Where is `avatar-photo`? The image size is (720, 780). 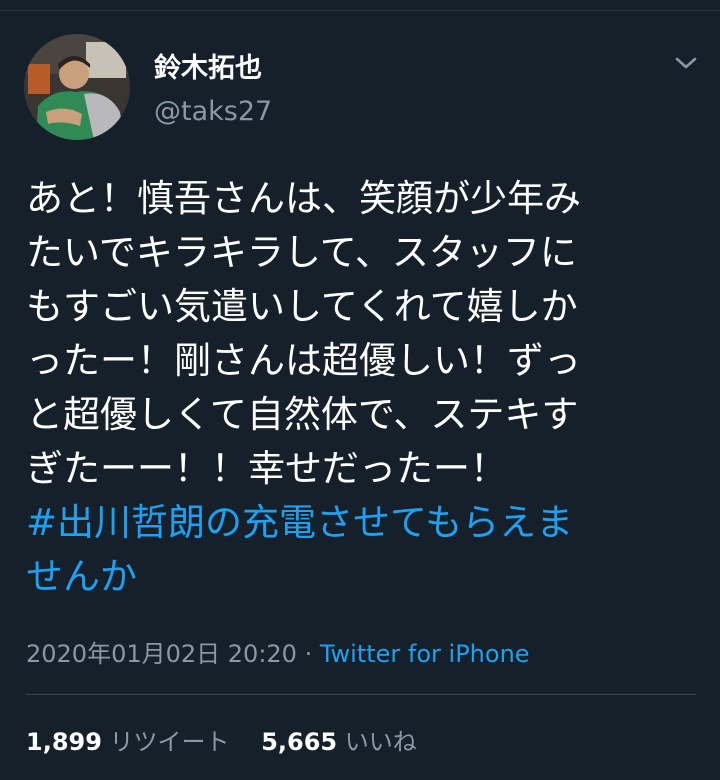
avatar-photo is located at coordinates (77, 87).